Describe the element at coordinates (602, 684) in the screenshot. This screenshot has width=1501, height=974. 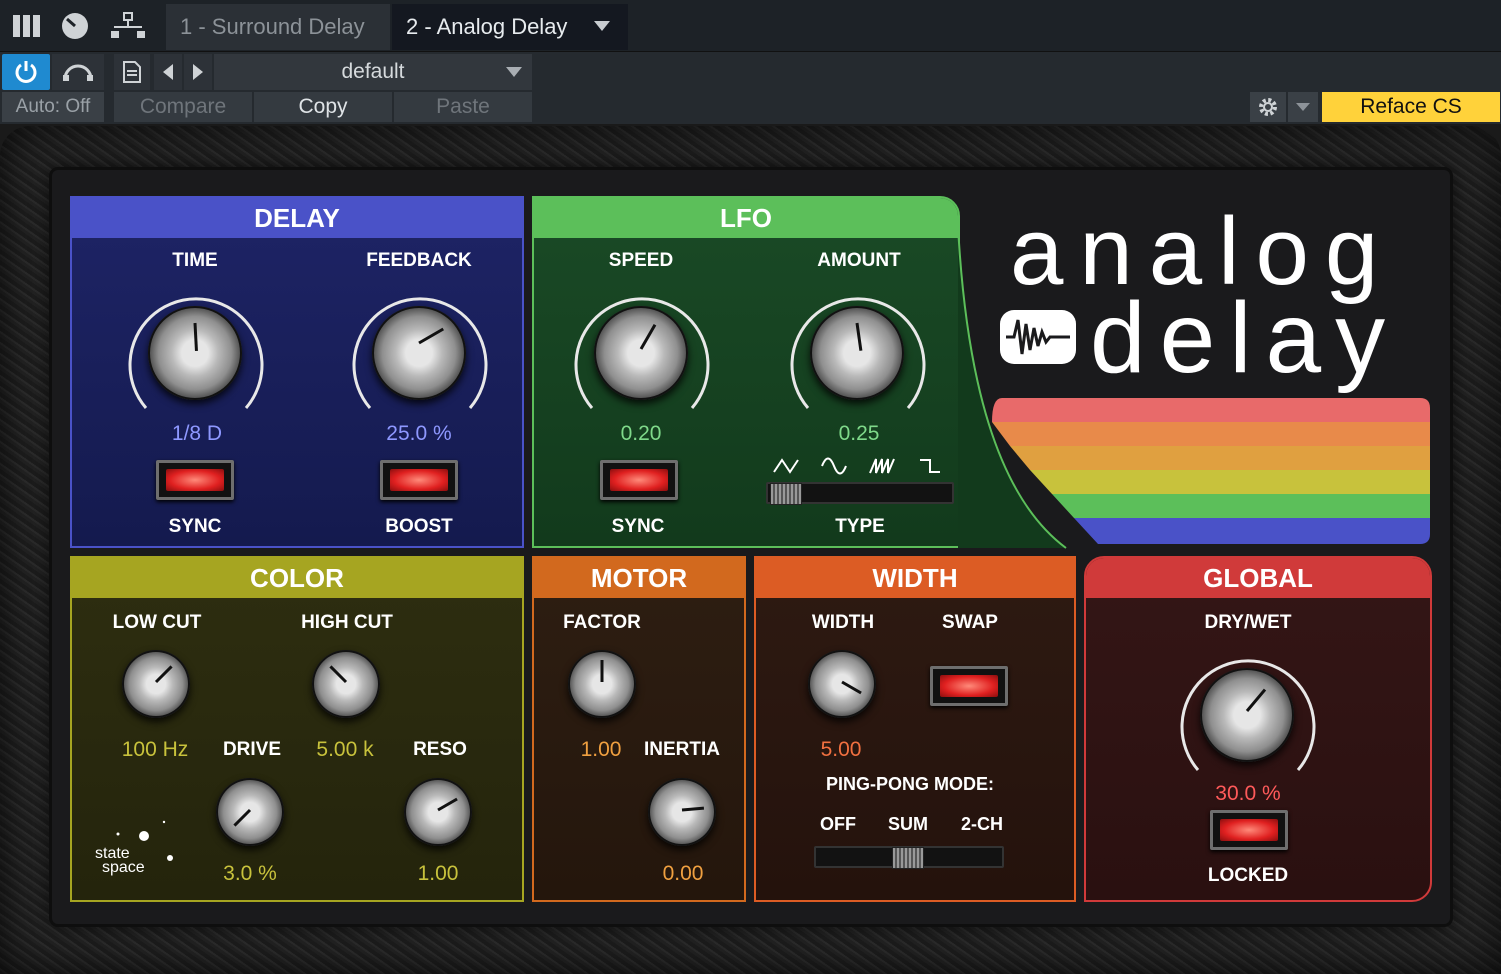
I see `factor-knob` at that location.